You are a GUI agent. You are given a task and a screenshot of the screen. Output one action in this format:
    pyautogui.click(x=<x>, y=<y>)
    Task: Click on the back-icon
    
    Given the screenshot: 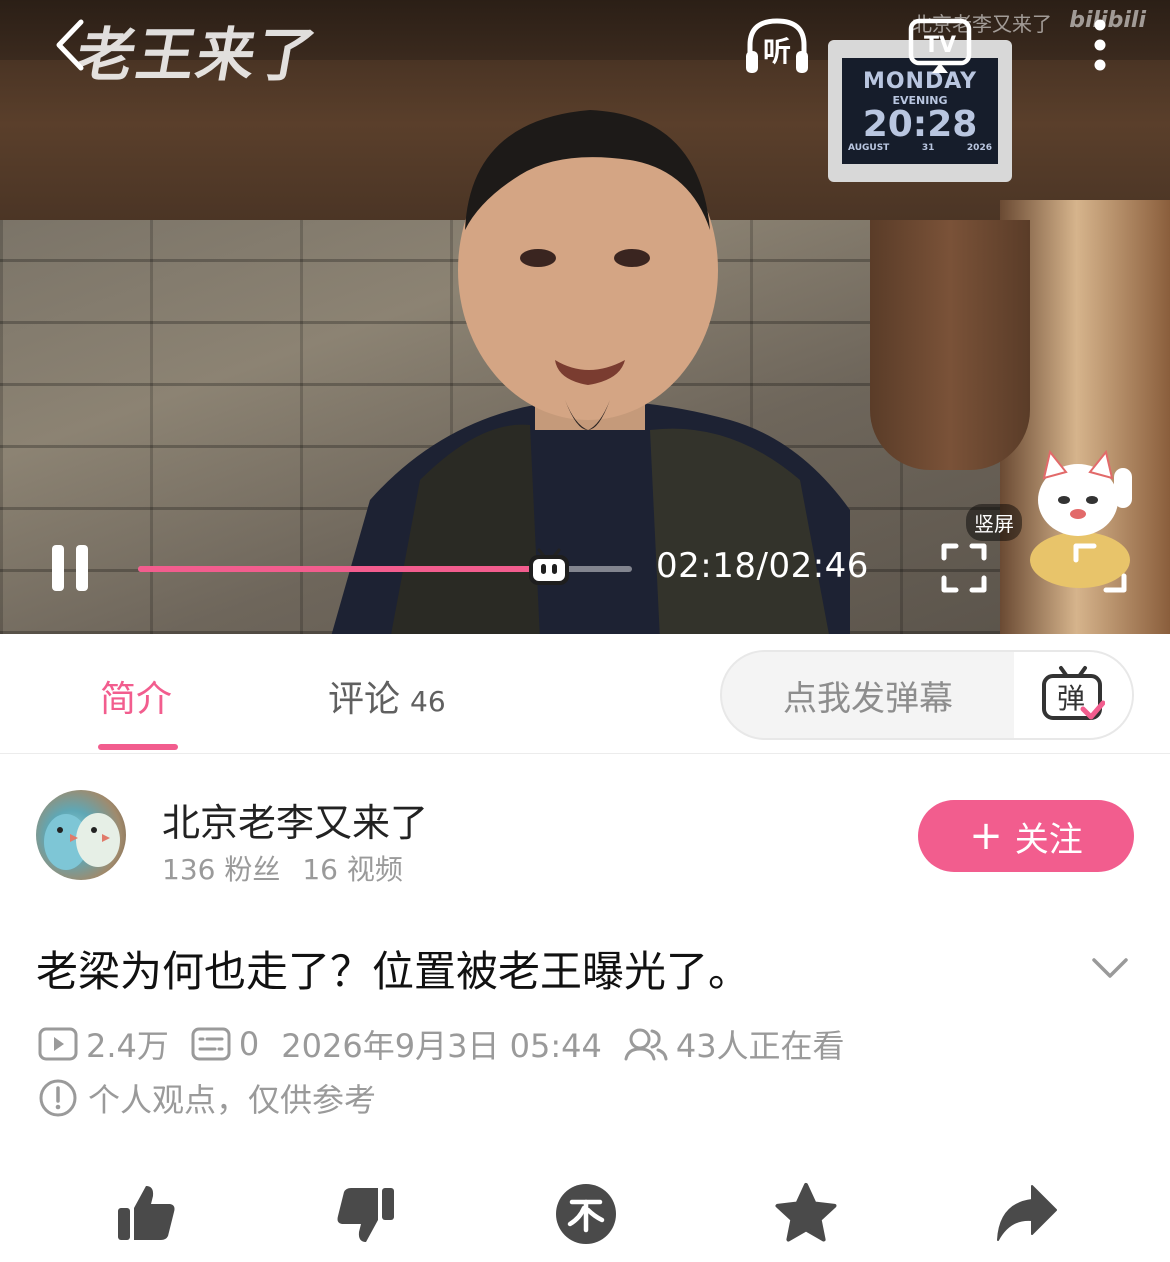 What is the action you would take?
    pyautogui.click(x=70, y=45)
    